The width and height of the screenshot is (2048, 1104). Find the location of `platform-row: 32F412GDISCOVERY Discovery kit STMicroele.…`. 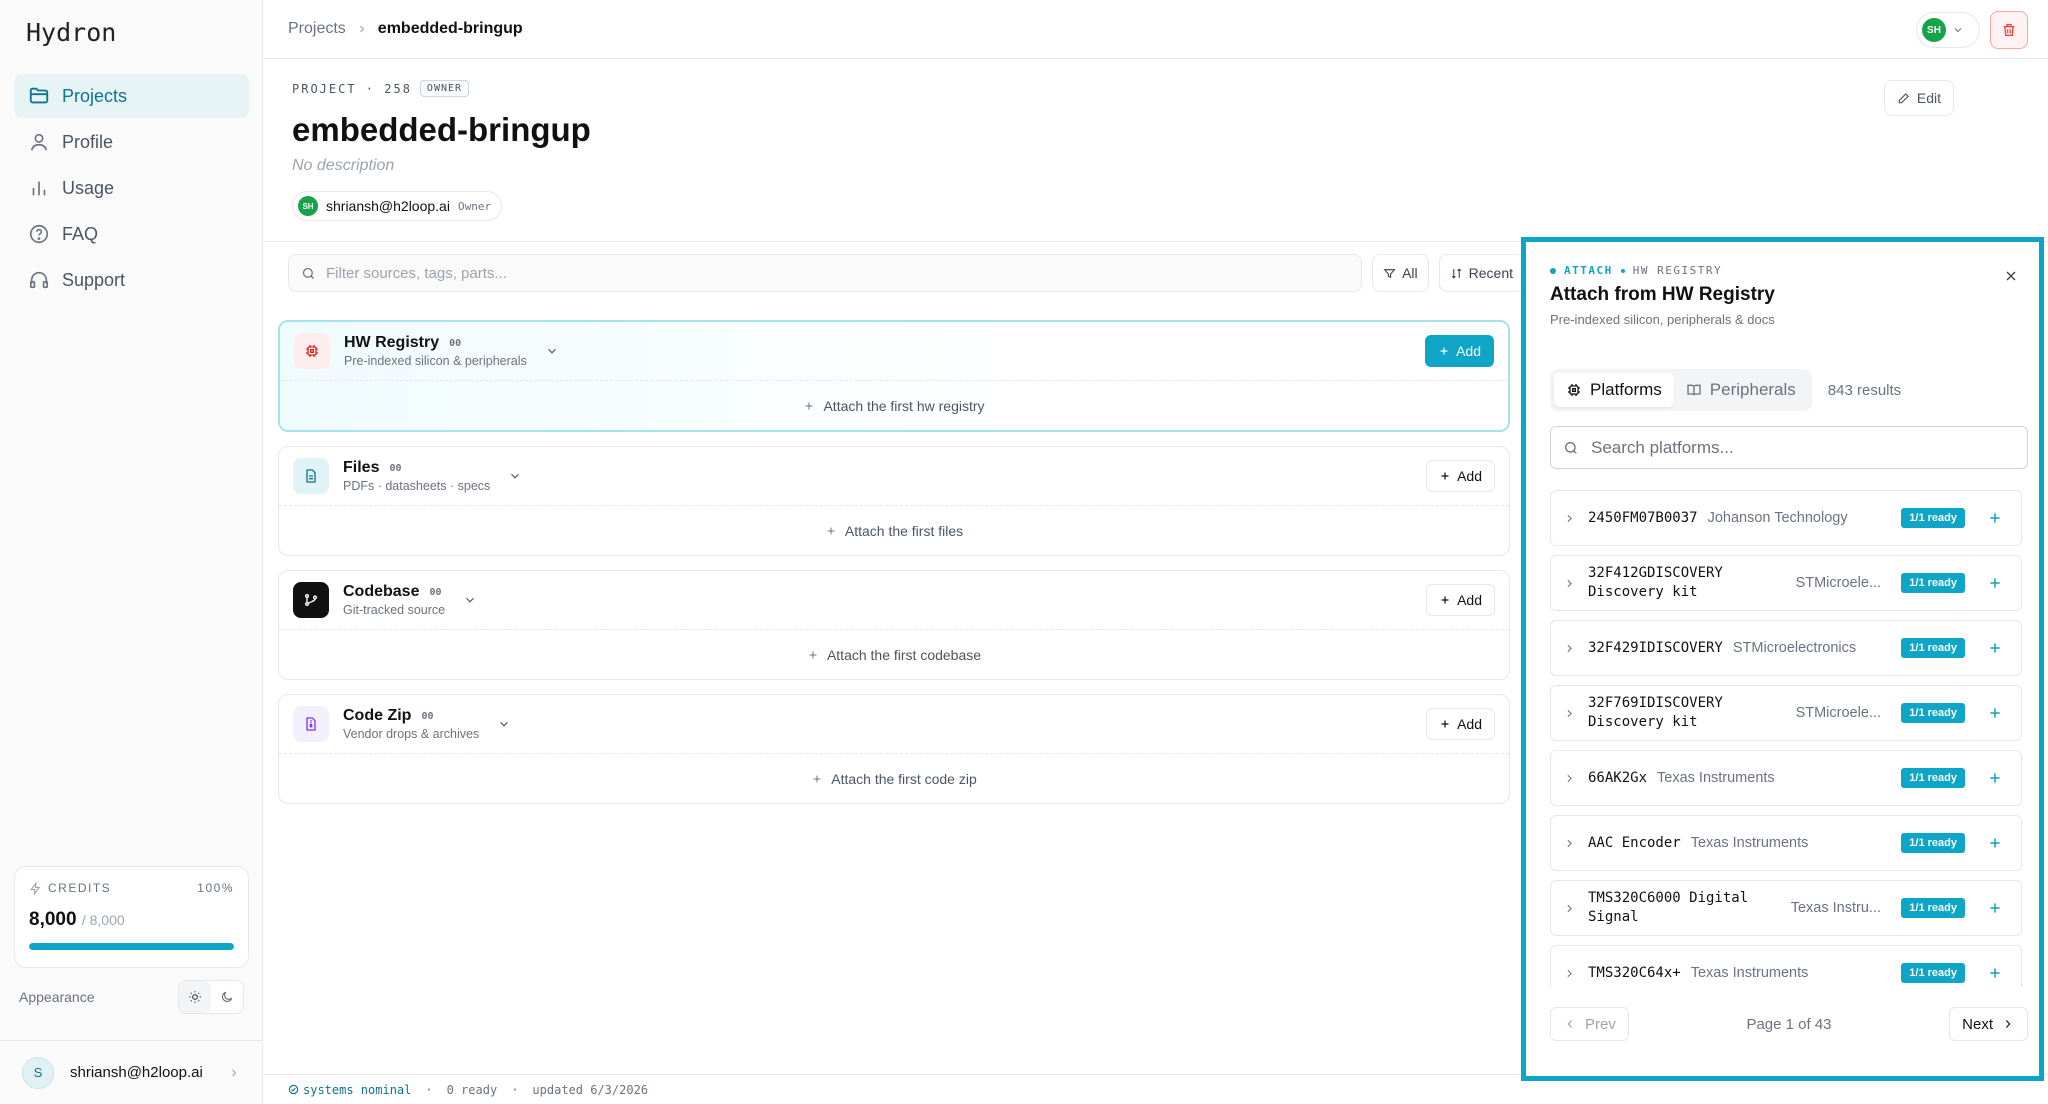

platform-row: 32F412GDISCOVERY Discovery kit STMicroele.… is located at coordinates (1786, 583).